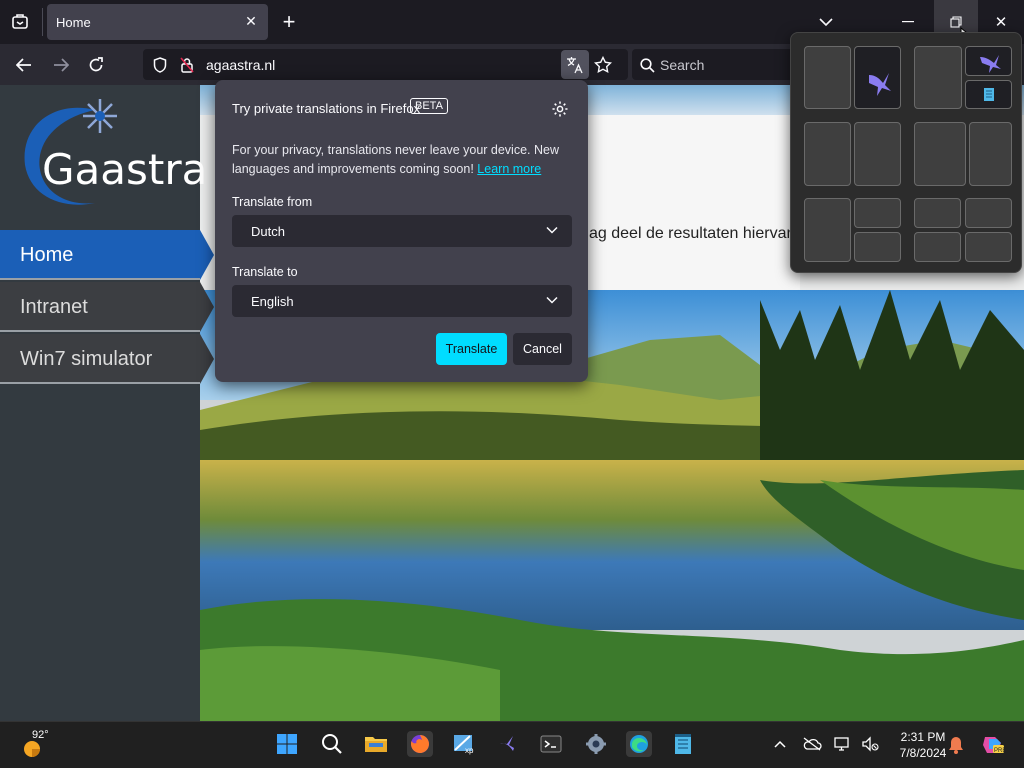 The height and width of the screenshot is (768, 1024). Describe the element at coordinates (265, 272) in the screenshot. I see `translate-to-label: Translate to` at that location.